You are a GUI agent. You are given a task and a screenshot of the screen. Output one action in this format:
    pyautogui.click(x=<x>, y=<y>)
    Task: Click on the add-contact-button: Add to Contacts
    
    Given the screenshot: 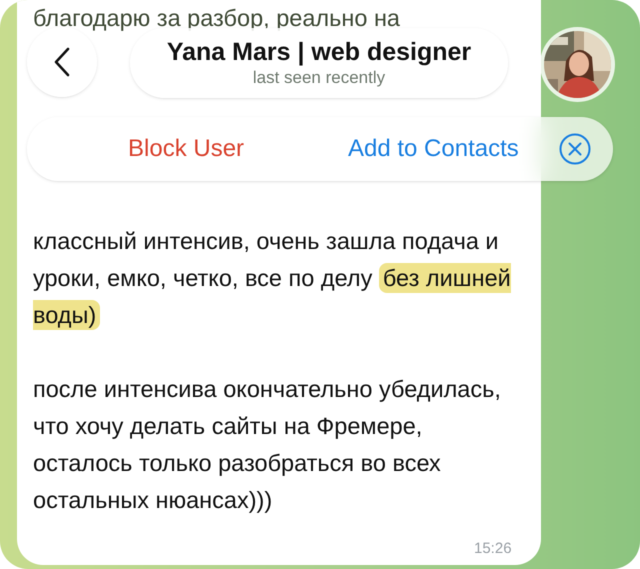 What is the action you would take?
    pyautogui.click(x=433, y=149)
    